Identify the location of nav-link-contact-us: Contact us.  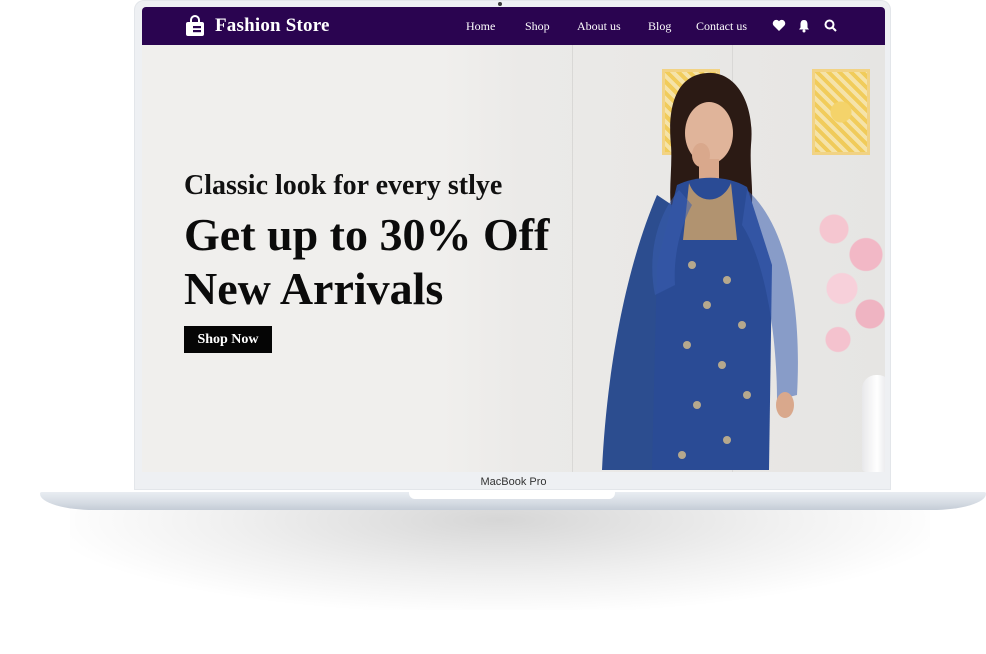
(721, 26).